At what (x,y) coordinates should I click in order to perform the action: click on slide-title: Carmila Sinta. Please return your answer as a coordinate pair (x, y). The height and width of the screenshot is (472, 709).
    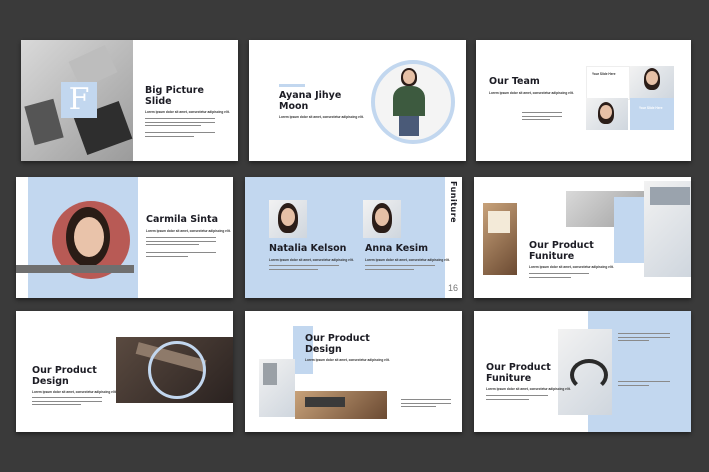
    Looking at the image, I should click on (182, 219).